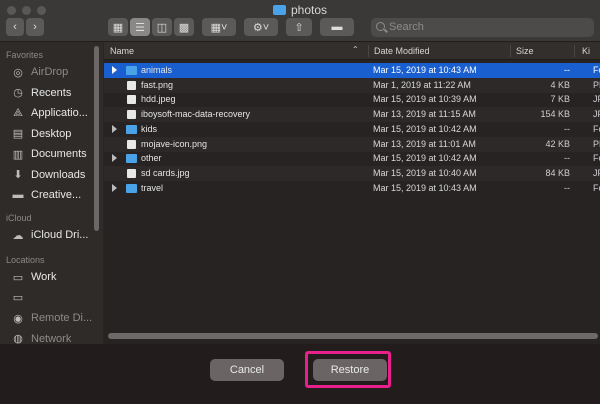 The width and height of the screenshot is (600, 404). What do you see at coordinates (348, 369) in the screenshot?
I see `restore-highlight-box` at bounding box center [348, 369].